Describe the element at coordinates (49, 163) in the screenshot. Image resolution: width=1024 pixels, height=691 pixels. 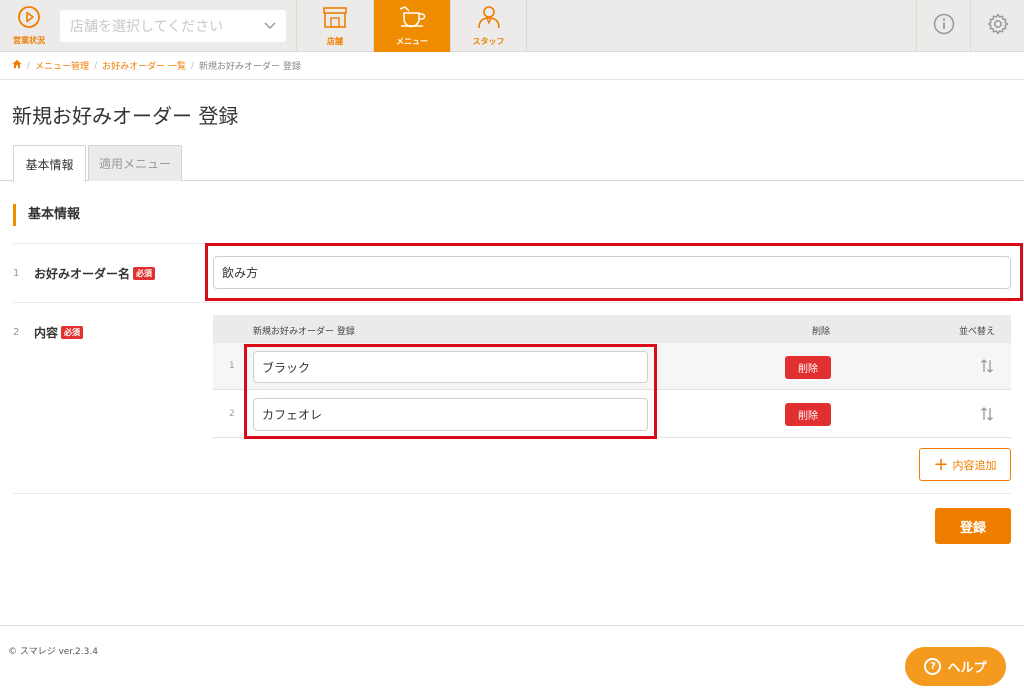
I see `tab-basic-info: 基本情報` at that location.